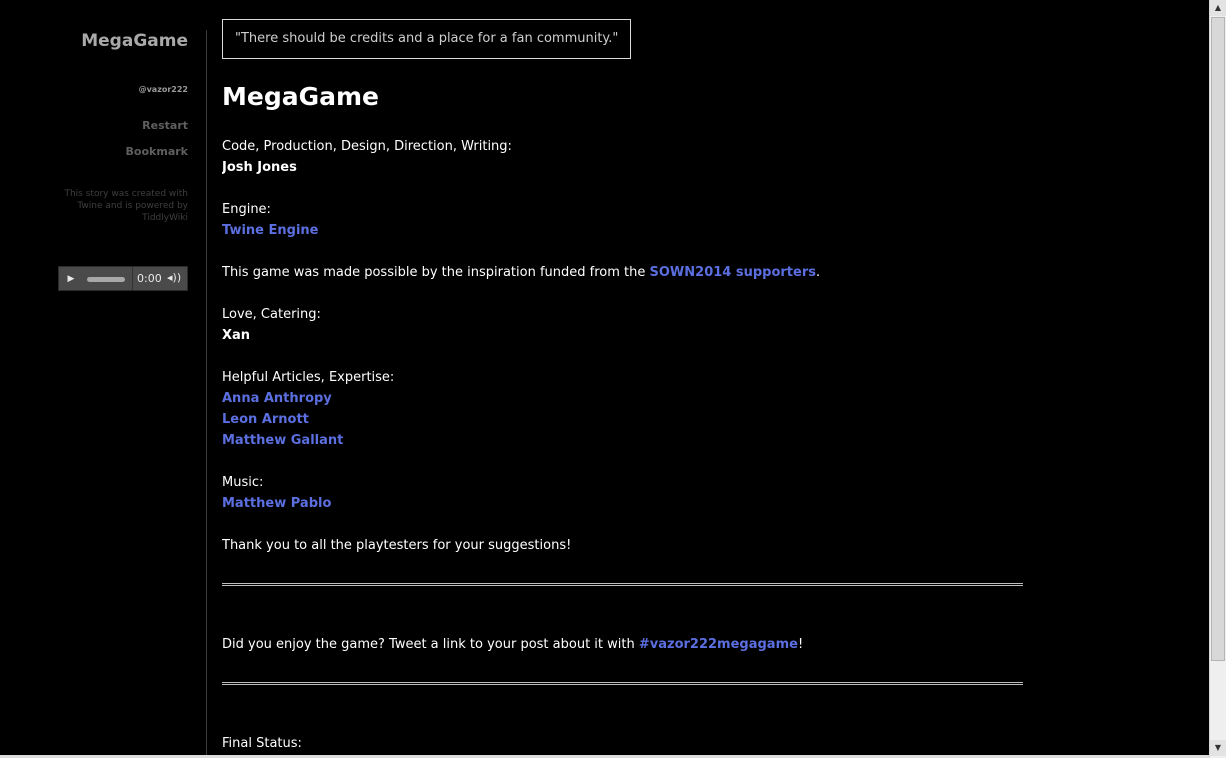  What do you see at coordinates (134, 41) in the screenshot?
I see `story-title: MegaGame` at bounding box center [134, 41].